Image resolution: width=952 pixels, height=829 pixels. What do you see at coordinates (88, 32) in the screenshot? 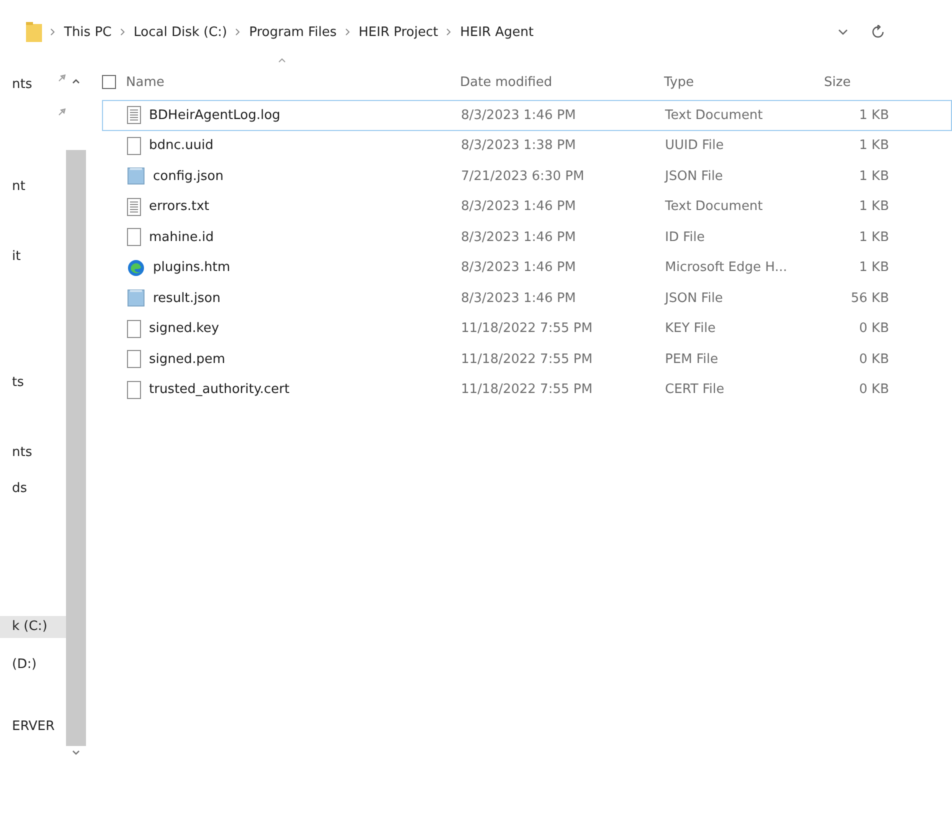
I see `breadcrumb-item: This PC` at bounding box center [88, 32].